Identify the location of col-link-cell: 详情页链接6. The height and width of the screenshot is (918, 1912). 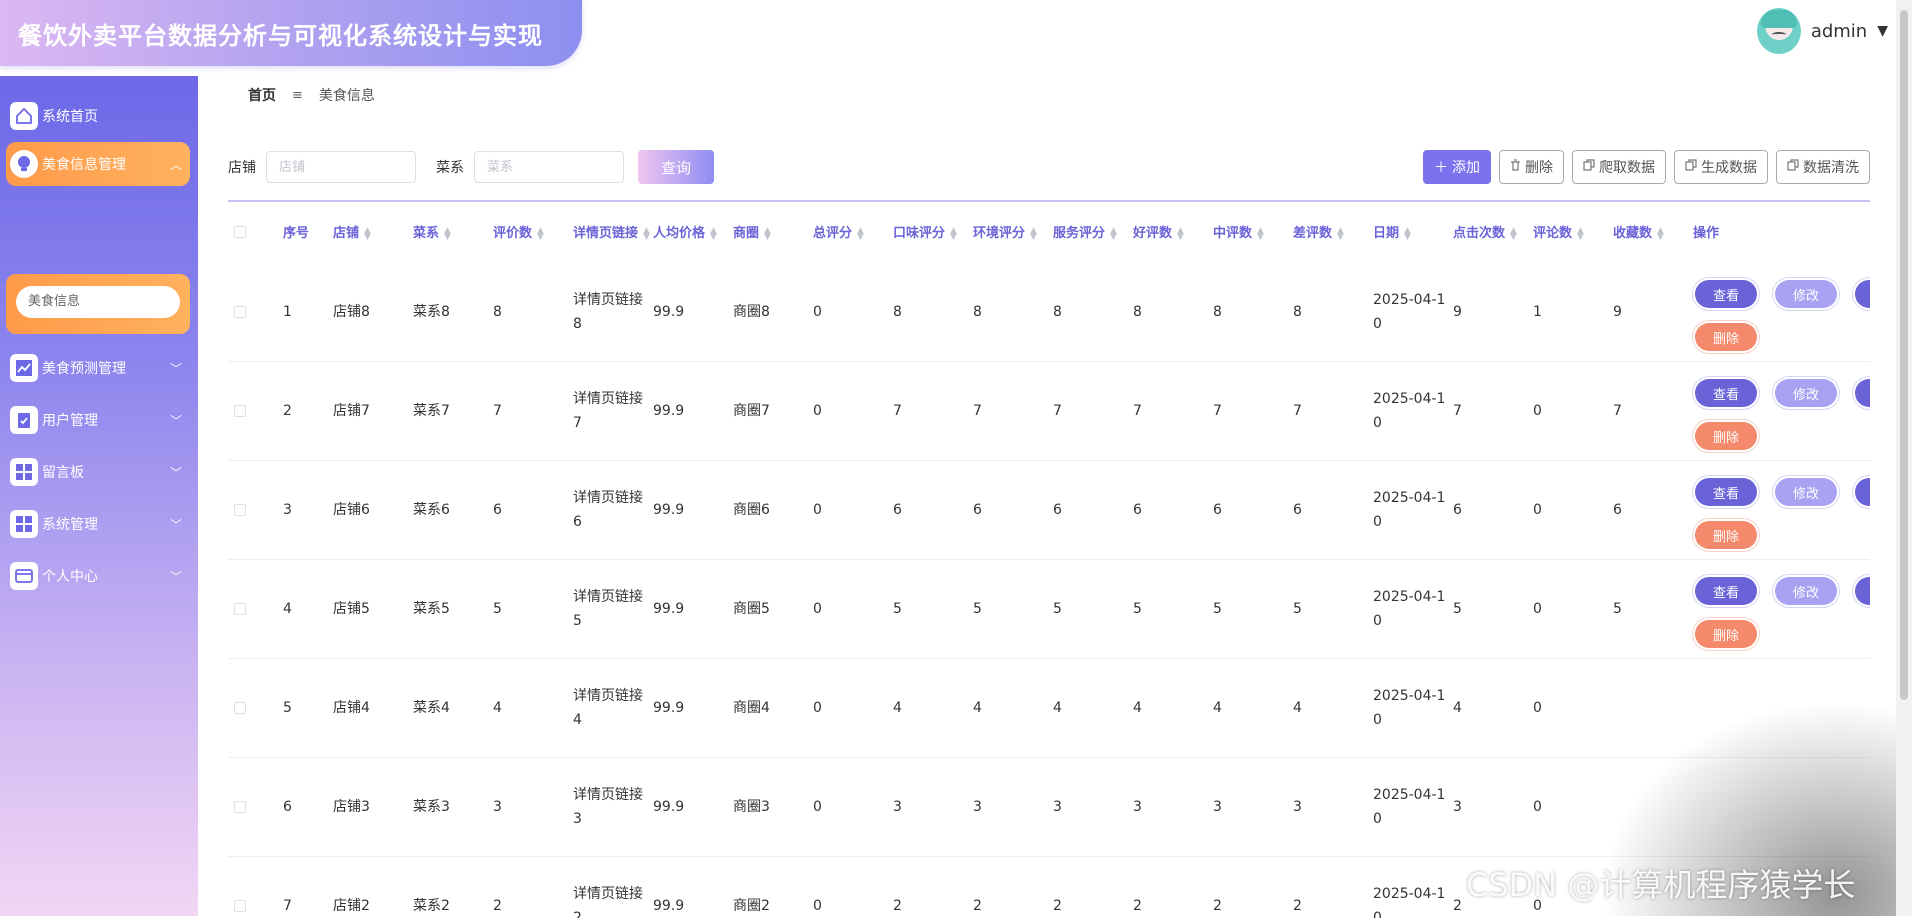
(608, 510).